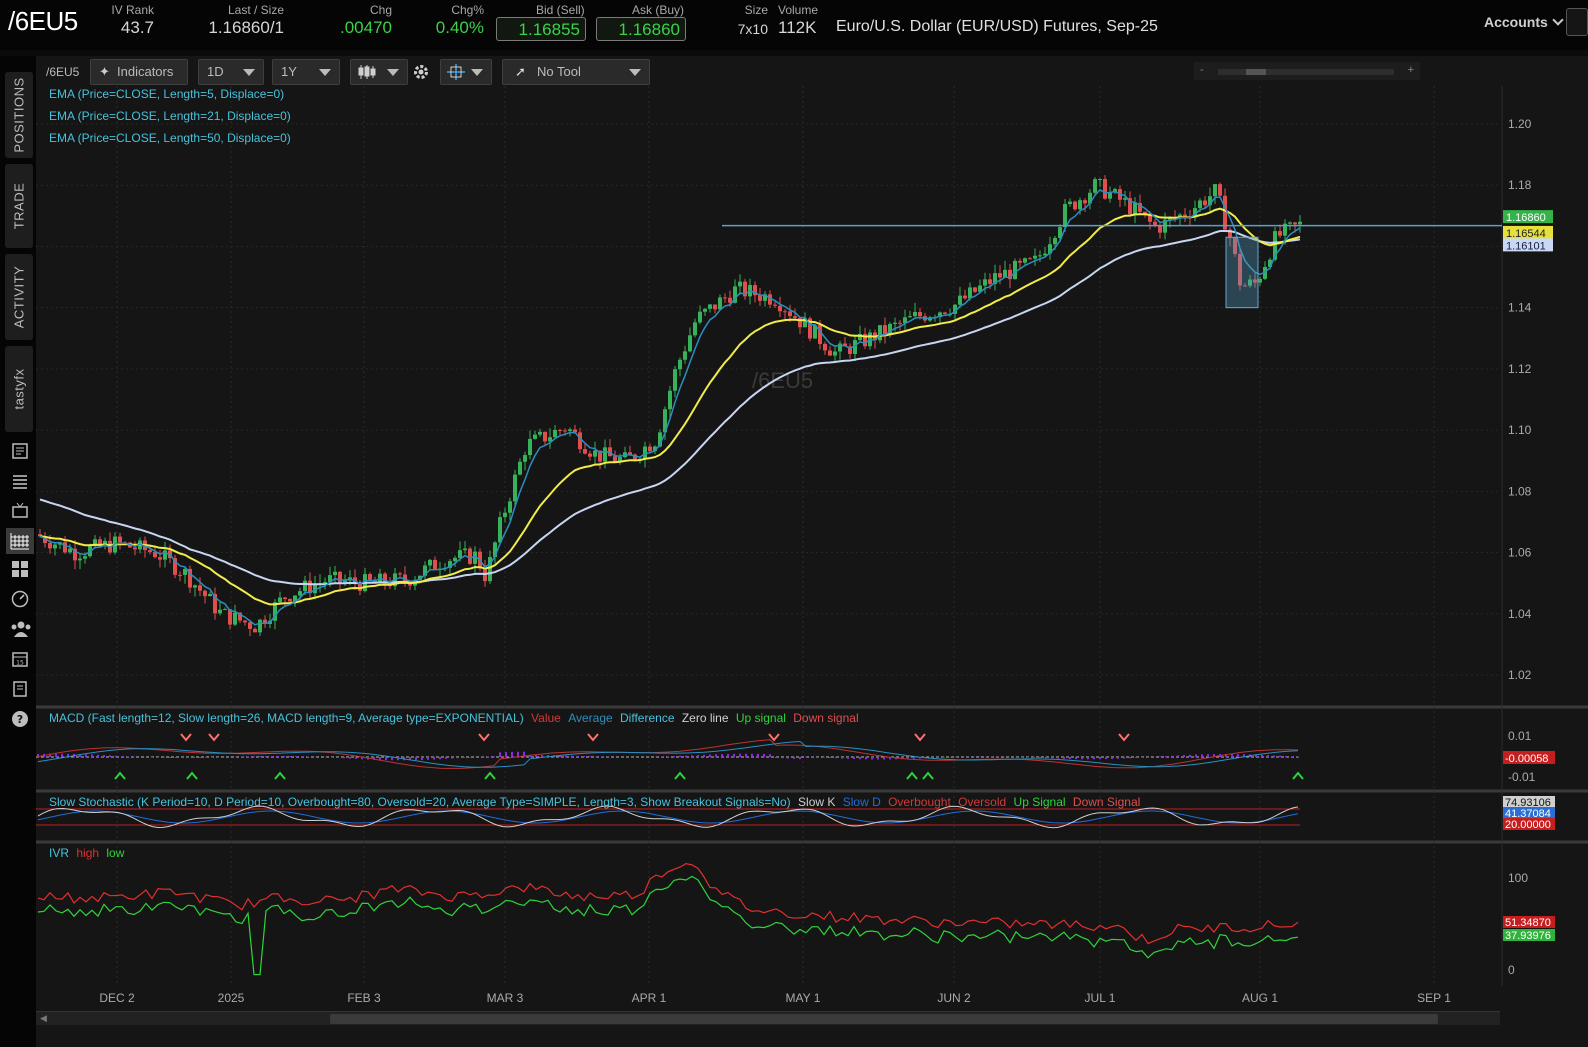  I want to click on tab-positions: POSITIONS, so click(19, 115).